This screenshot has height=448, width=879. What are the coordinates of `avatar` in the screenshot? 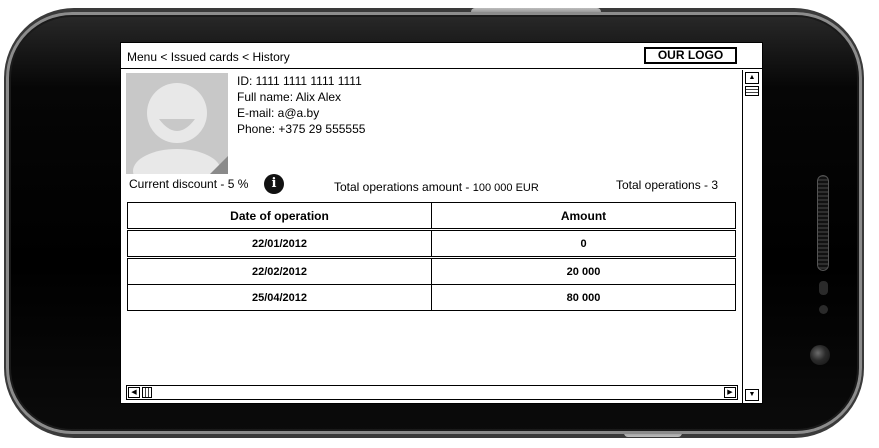 It's located at (177, 123).